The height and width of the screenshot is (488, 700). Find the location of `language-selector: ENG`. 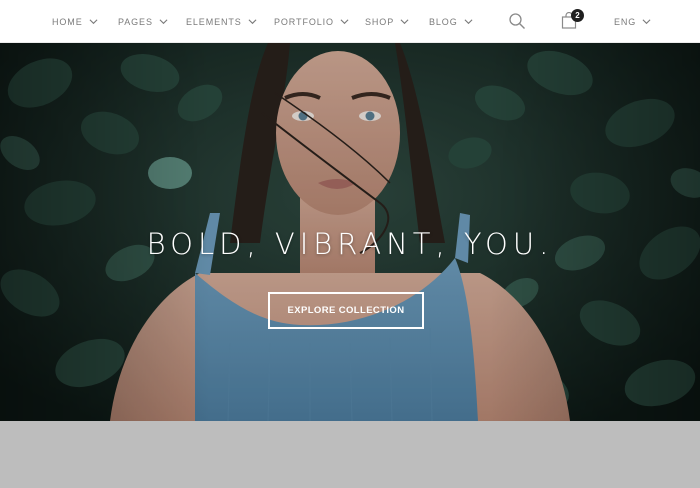

language-selector: ENG is located at coordinates (632, 21).